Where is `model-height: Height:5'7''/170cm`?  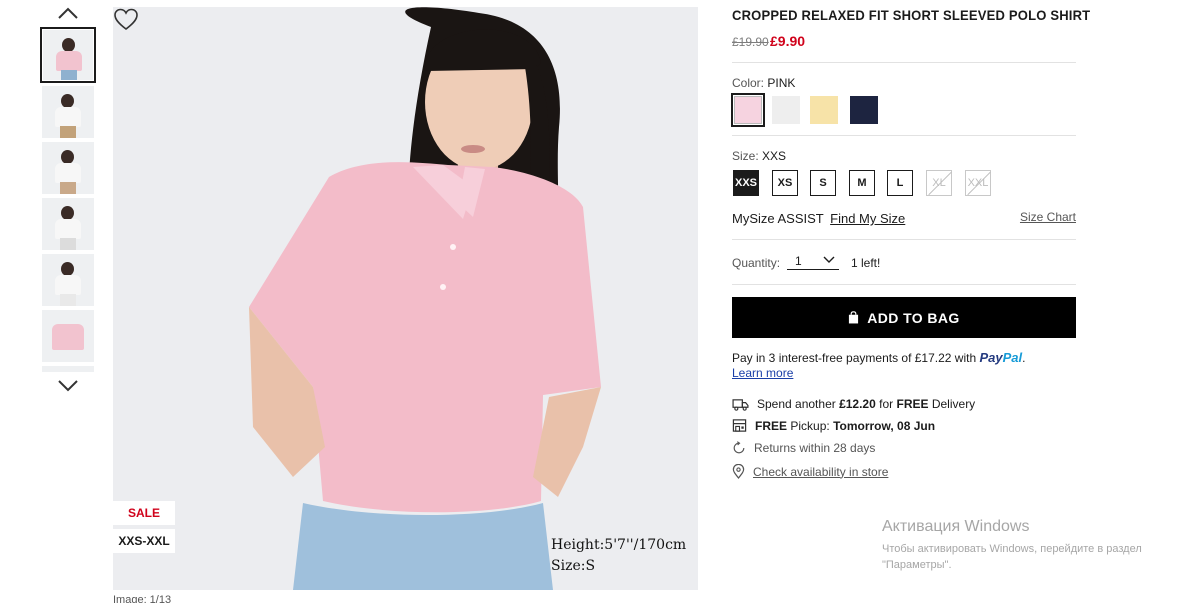 model-height: Height:5'7''/170cm is located at coordinates (619, 545).